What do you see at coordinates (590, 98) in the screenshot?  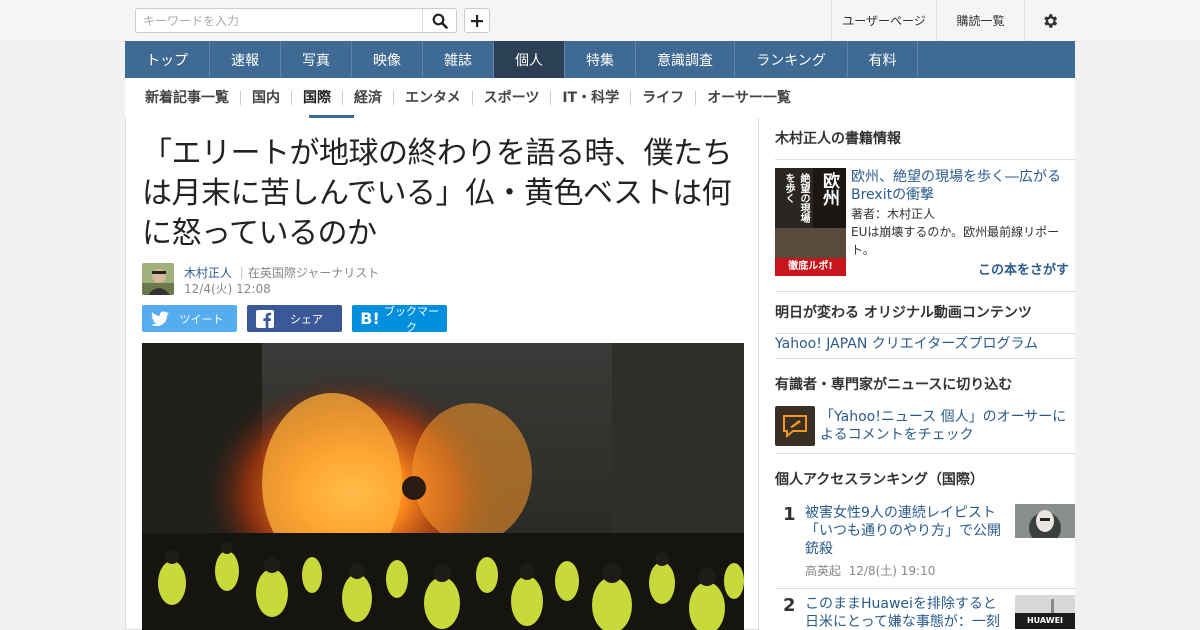 I see `sub-nav-item: IT・科学` at bounding box center [590, 98].